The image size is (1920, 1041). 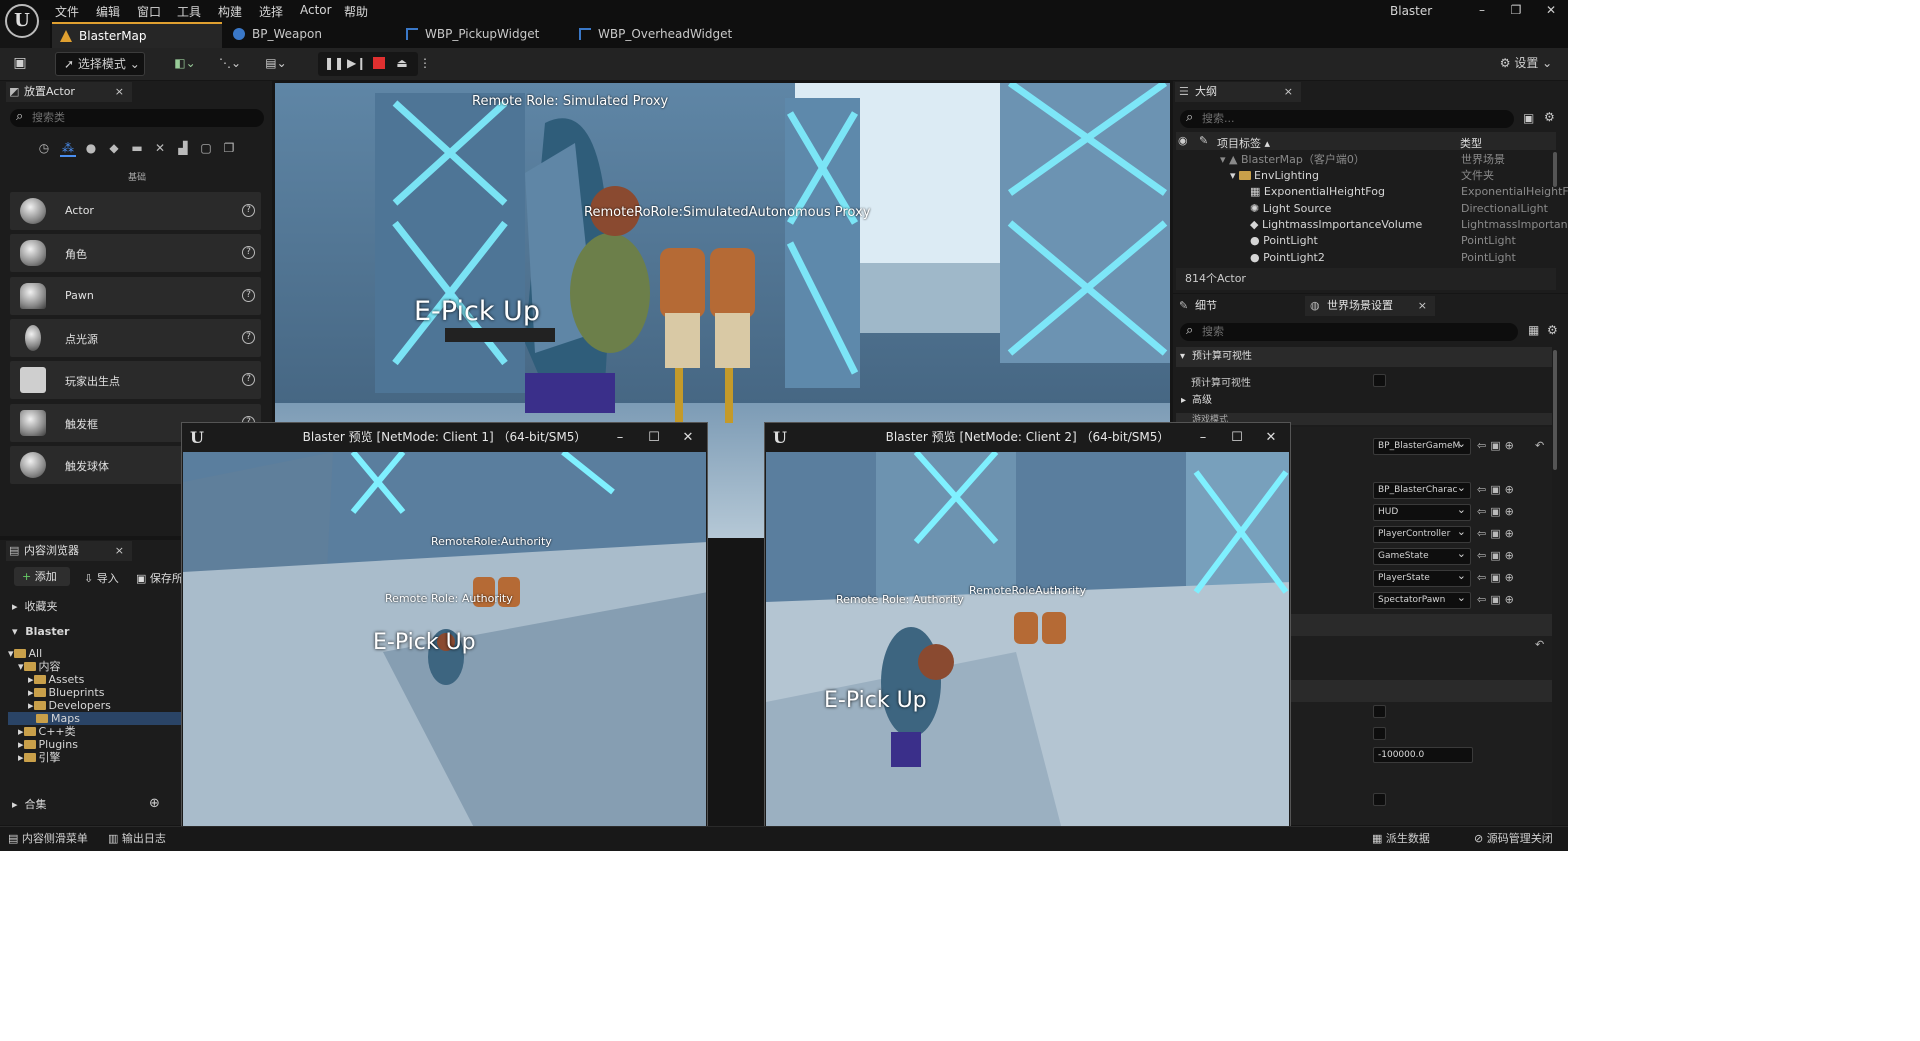 What do you see at coordinates (1366, 241) in the screenshot?
I see `outliner-row: ● PointLight PointLight` at bounding box center [1366, 241].